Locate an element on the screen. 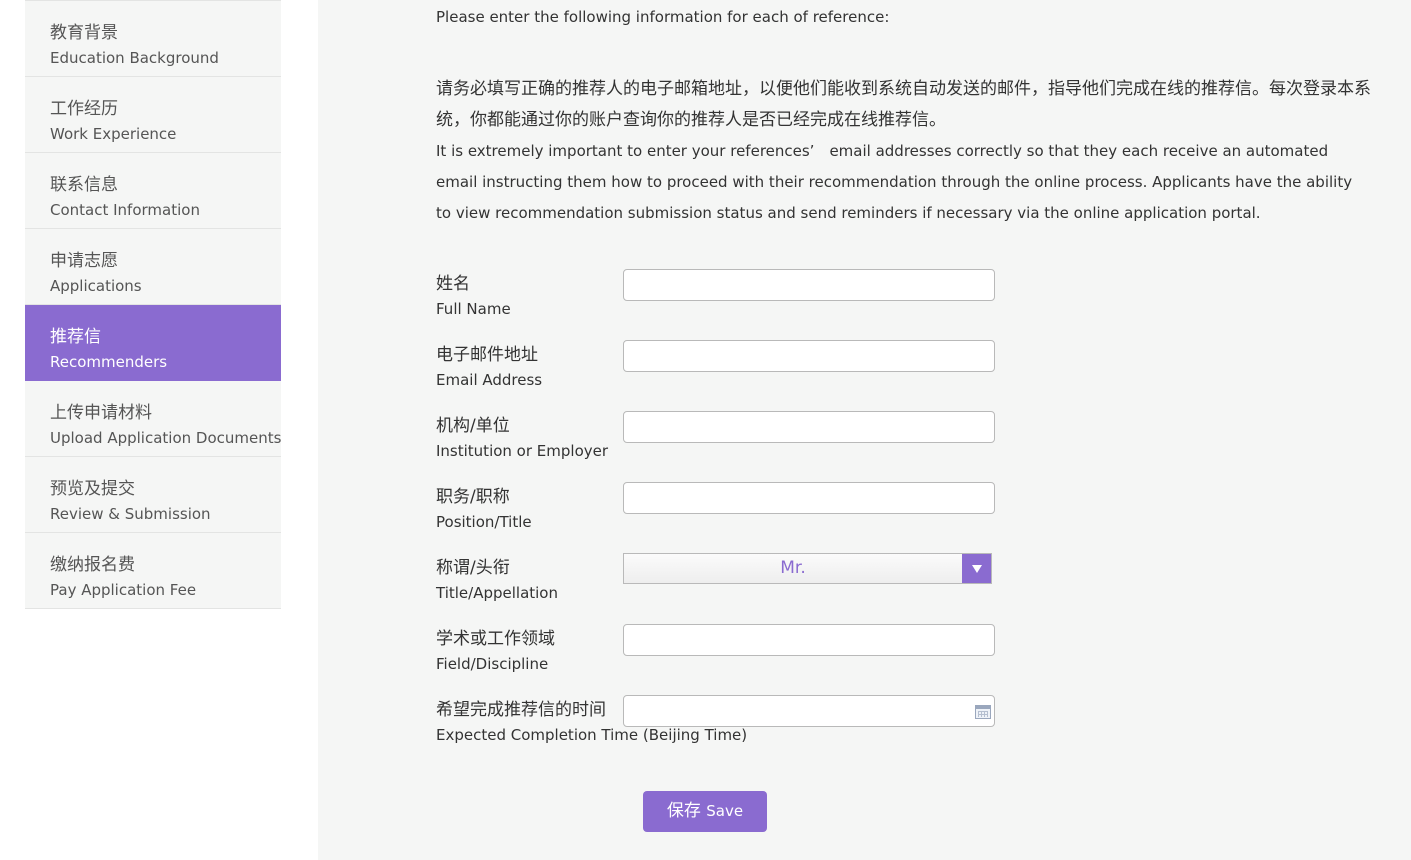 The height and width of the screenshot is (860, 1411). position-input is located at coordinates (809, 498).